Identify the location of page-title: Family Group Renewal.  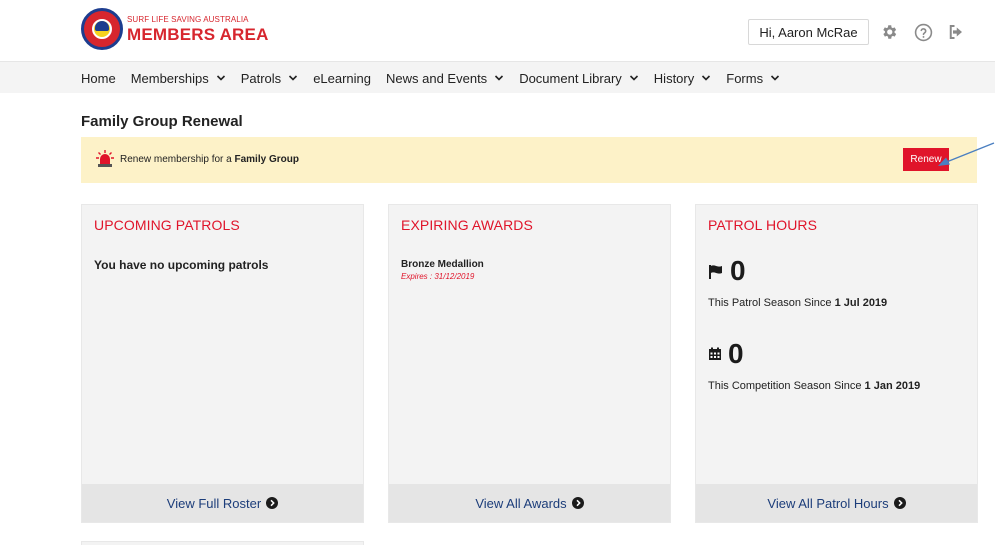
(162, 121).